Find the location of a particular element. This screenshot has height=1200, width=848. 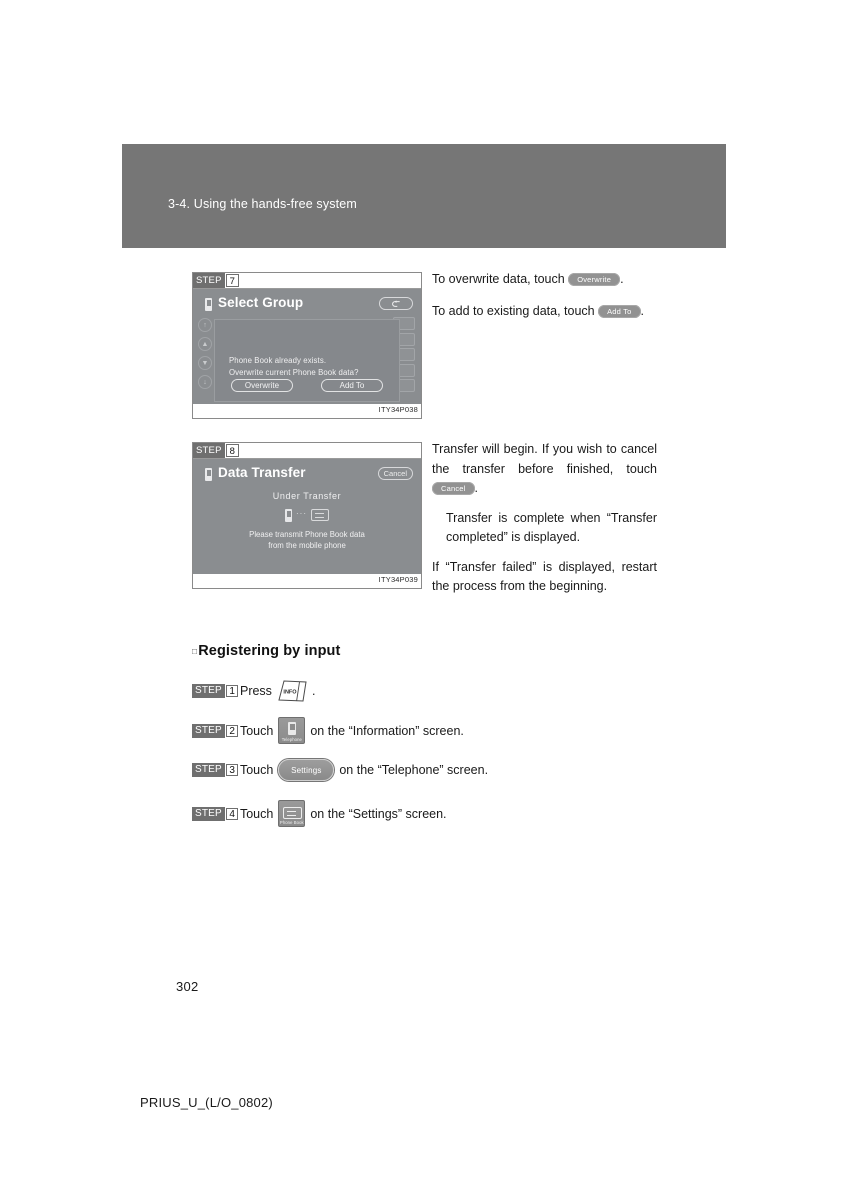

transfer-dots-icon: ··· is located at coordinates (301, 513).